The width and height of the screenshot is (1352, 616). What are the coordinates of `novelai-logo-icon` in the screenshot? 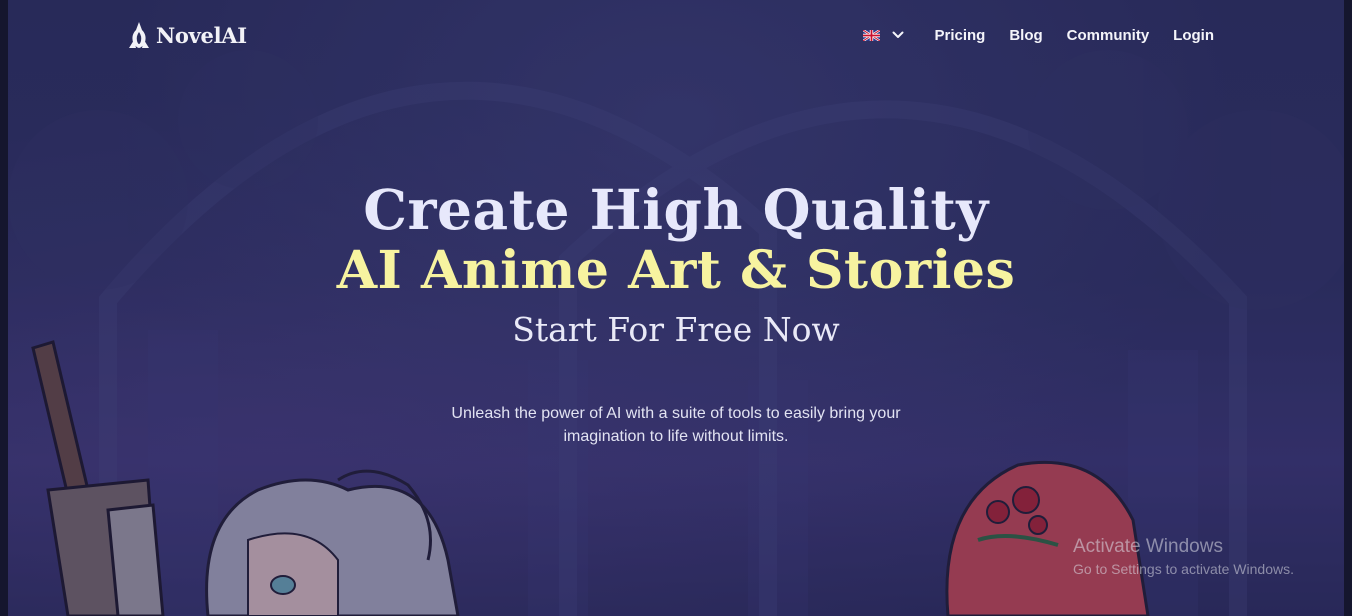 It's located at (139, 35).